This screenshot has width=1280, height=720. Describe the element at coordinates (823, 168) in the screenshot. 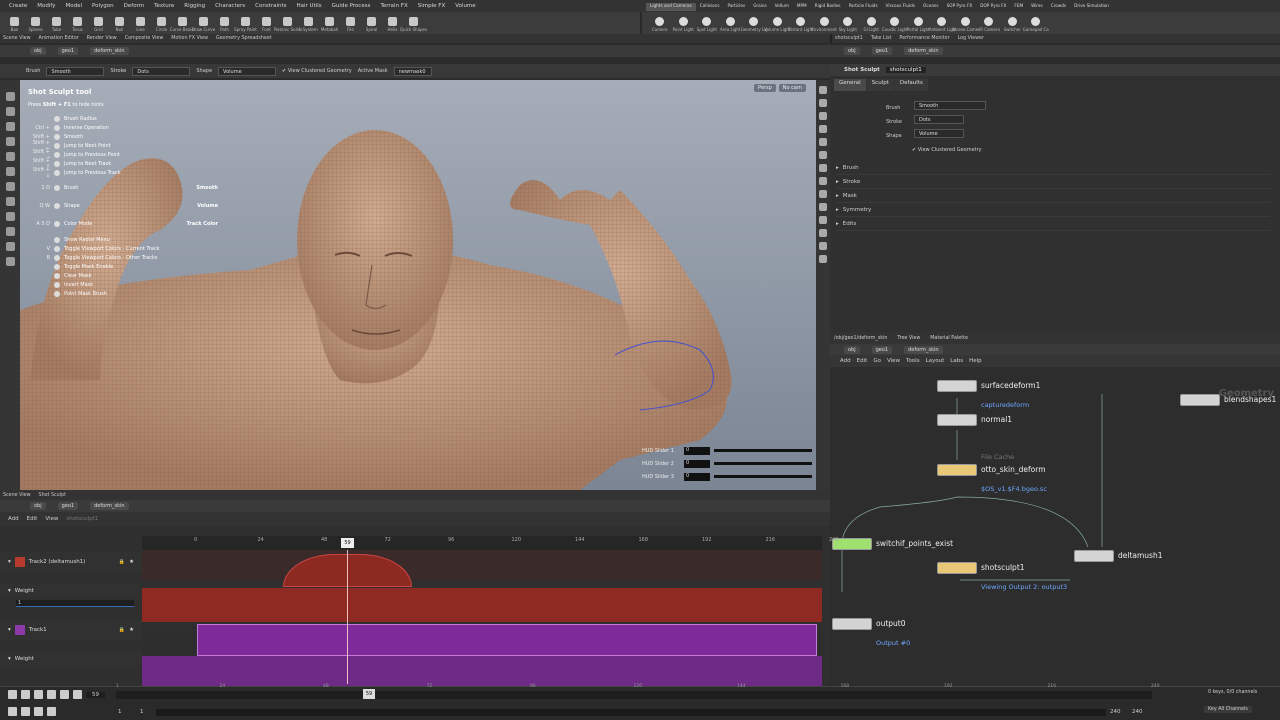

I see `background-icon` at that location.